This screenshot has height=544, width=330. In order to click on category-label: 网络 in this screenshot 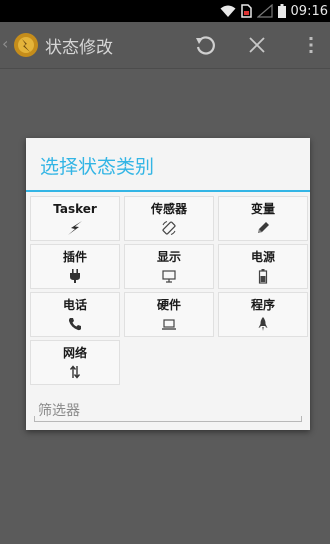, I will do `click(74, 353)`.